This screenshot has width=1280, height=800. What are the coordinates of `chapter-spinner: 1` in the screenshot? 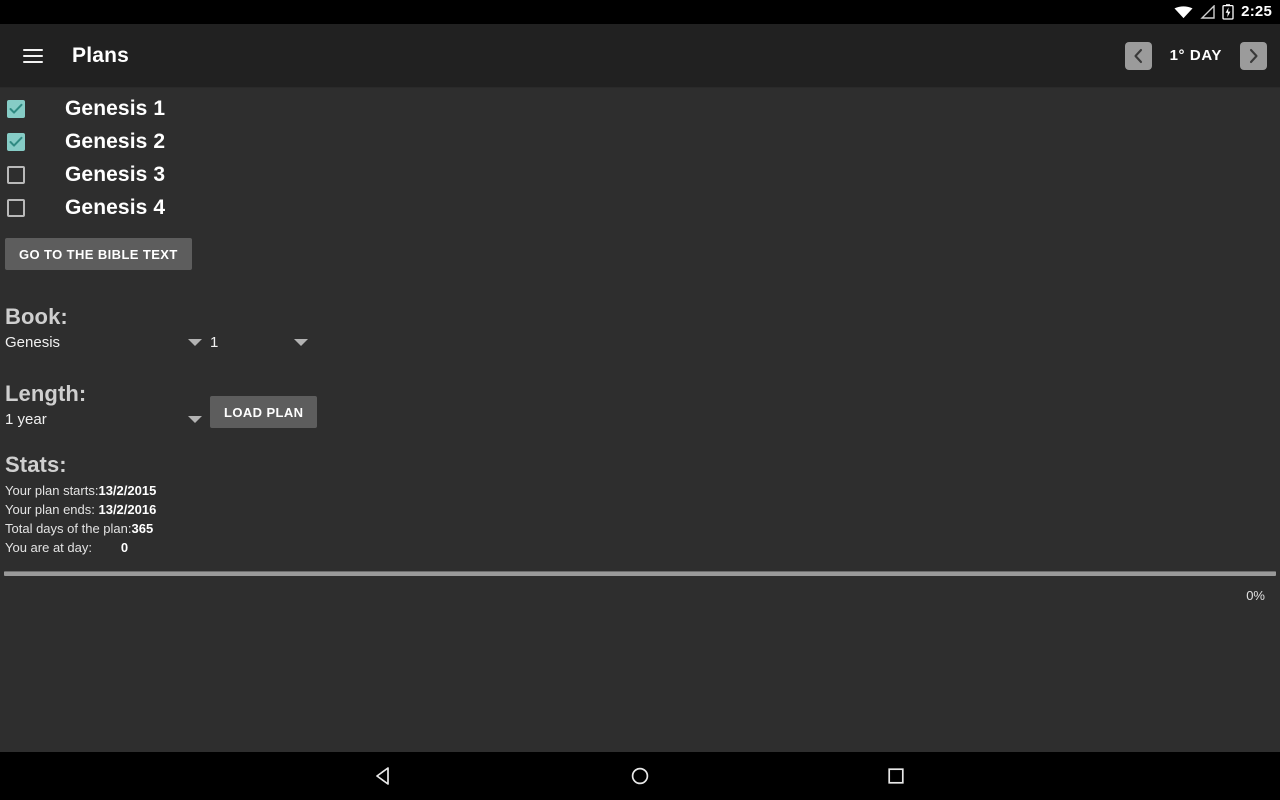 It's located at (259, 343).